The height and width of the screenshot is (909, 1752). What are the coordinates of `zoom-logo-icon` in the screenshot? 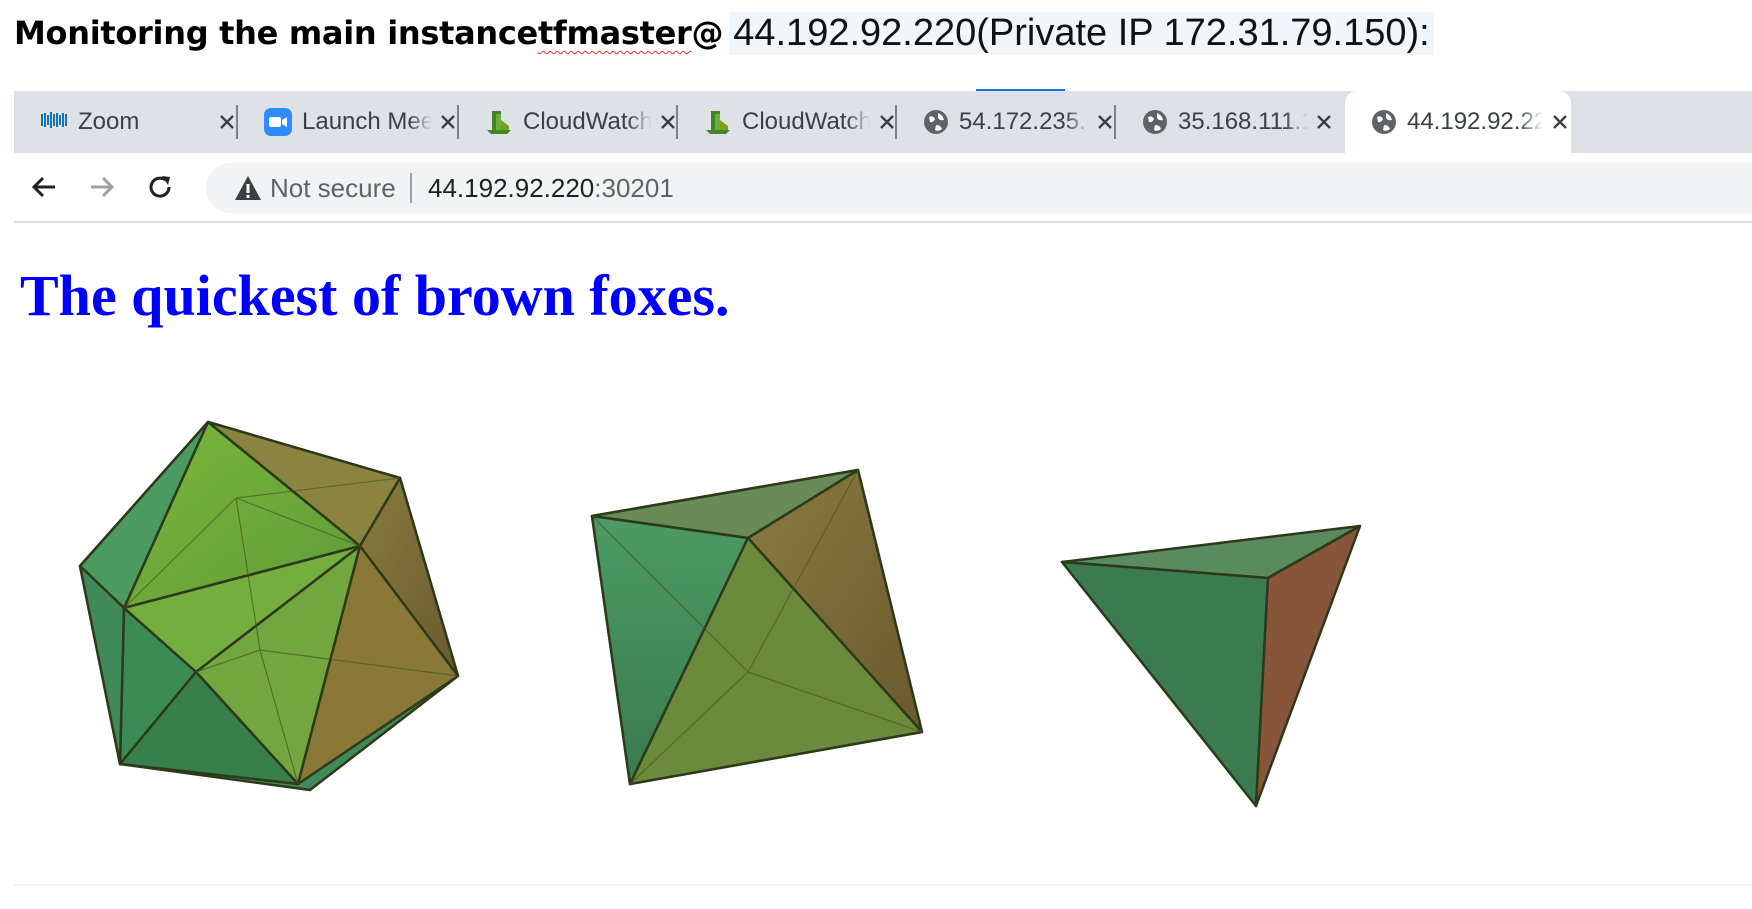 It's located at (54, 122).